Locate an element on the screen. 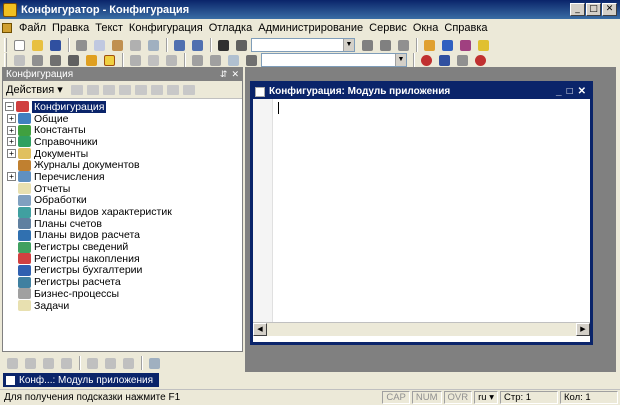  tree-item-label: Общие is located at coordinates (51, 118).